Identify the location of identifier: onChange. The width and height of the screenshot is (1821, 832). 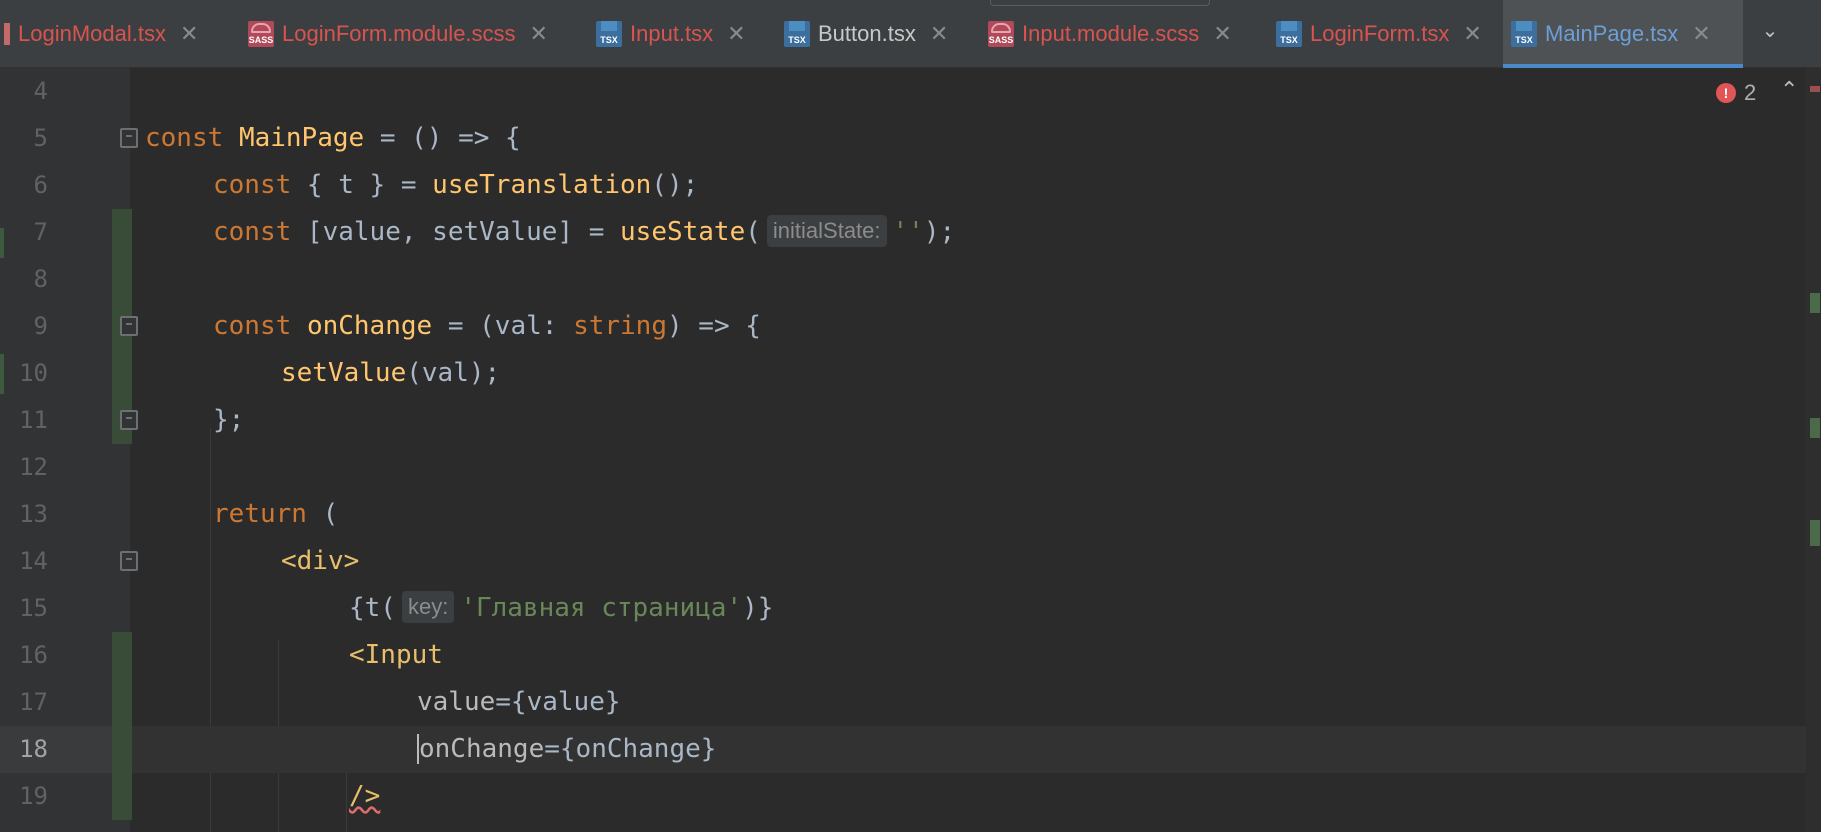
(369, 326).